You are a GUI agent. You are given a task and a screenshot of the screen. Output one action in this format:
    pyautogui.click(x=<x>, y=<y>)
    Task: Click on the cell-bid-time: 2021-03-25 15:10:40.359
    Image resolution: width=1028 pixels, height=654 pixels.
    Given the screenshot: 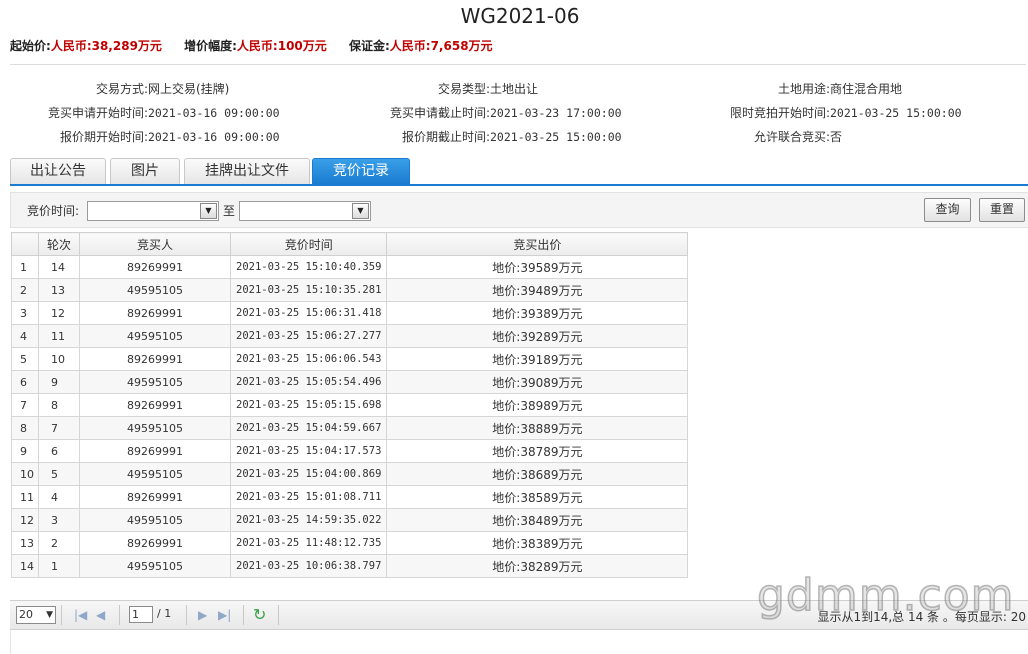 What is the action you would take?
    pyautogui.click(x=308, y=267)
    